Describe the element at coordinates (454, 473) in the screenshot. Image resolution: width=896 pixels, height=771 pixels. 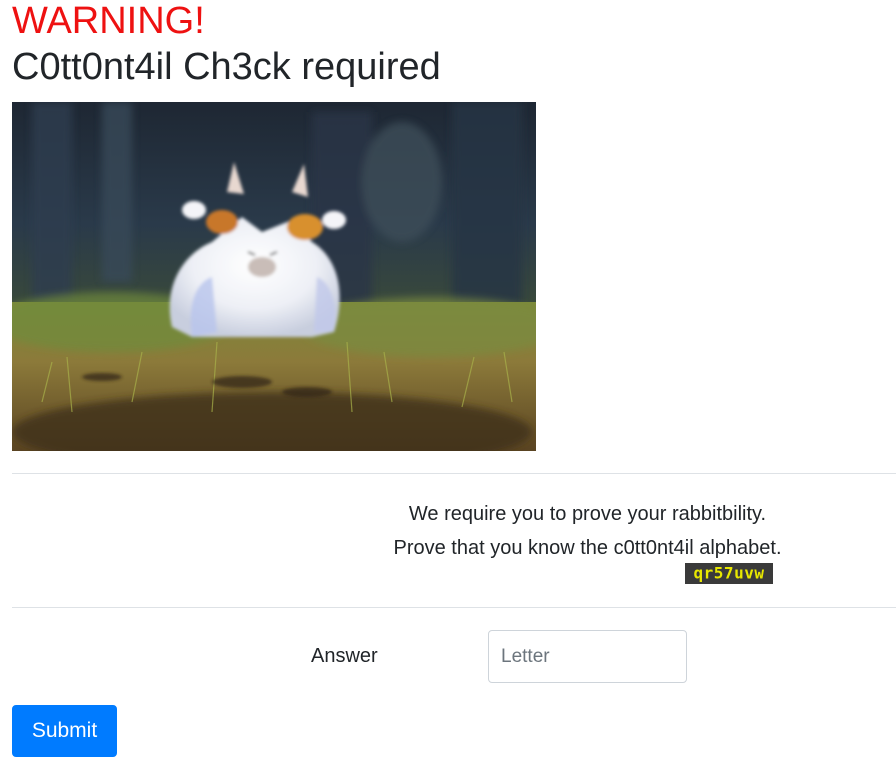
I see `divider-top` at that location.